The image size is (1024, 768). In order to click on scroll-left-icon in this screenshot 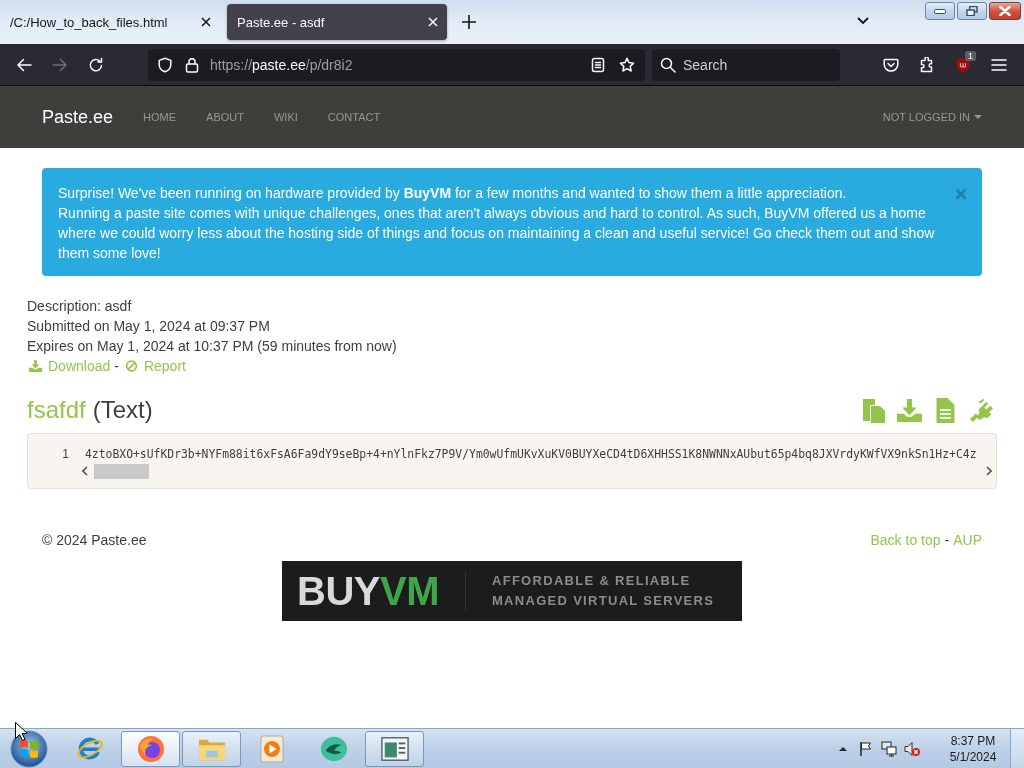, I will do `click(85, 471)`.